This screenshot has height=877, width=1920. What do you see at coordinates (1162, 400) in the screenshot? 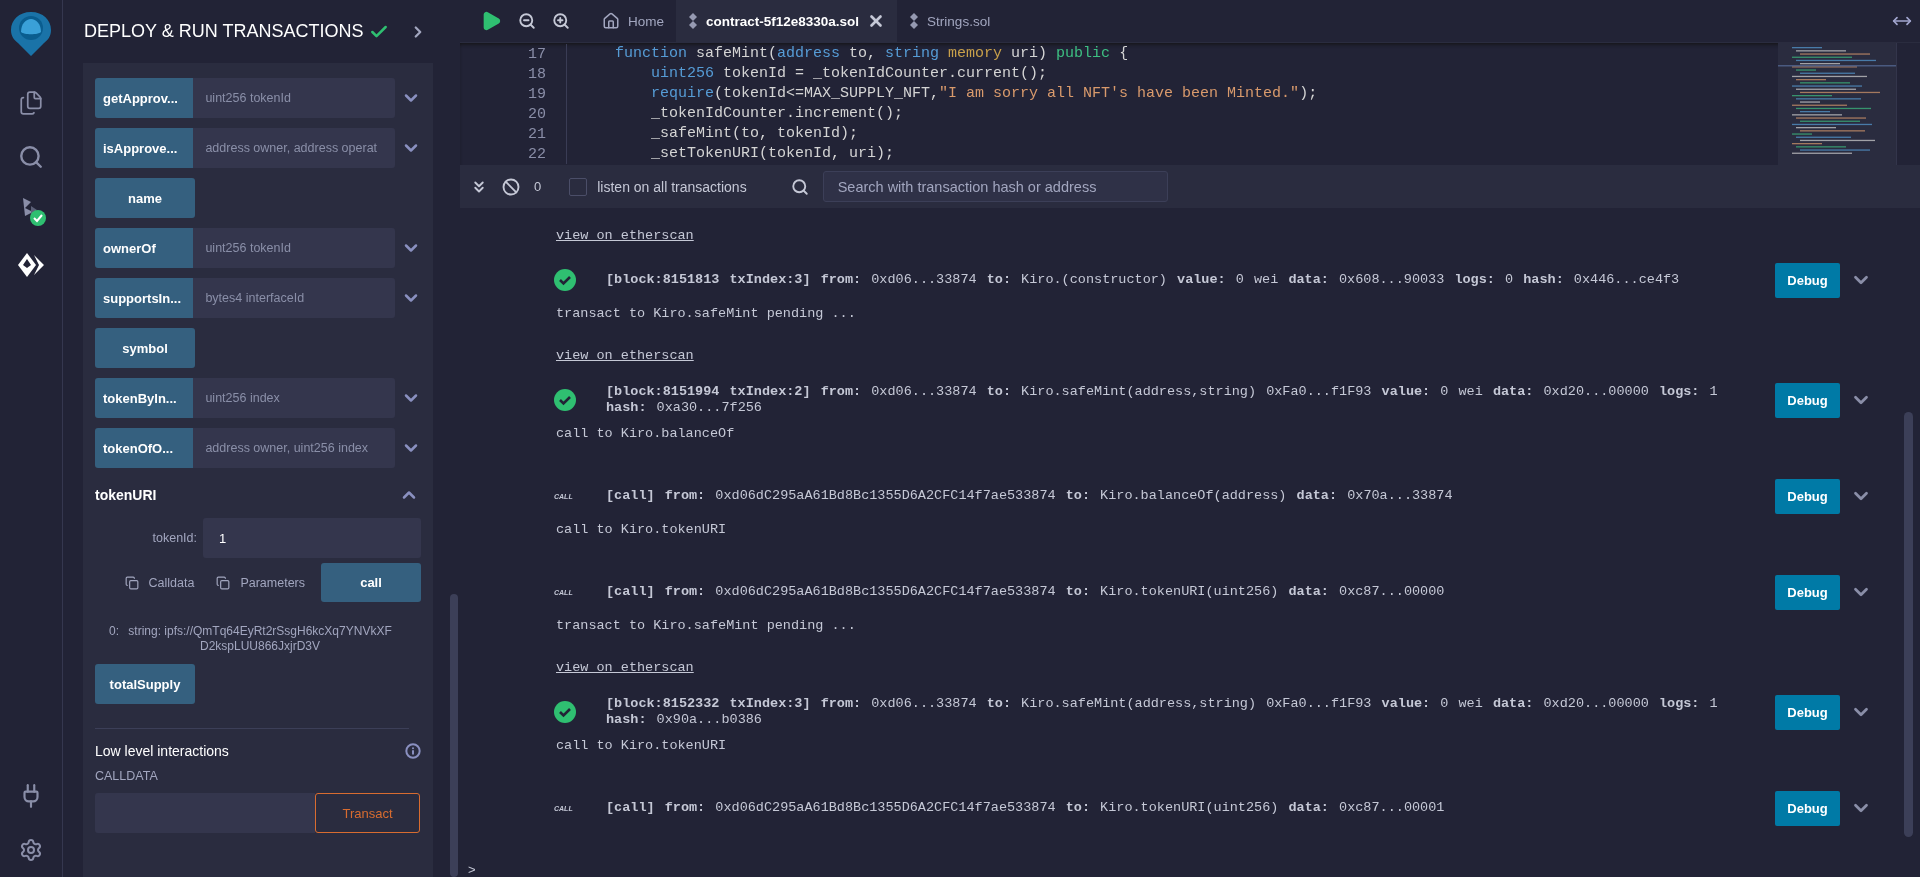
I see `transaction-details: [block:8151994 txIndex:2] from: 0xd06...33874 to: Kiro.safeMint(address,string) 0xFa0...f1F93 value: 0 wei data: 0xd20...00000 logs: 1 hash: 0xa30...7f256` at bounding box center [1162, 400].